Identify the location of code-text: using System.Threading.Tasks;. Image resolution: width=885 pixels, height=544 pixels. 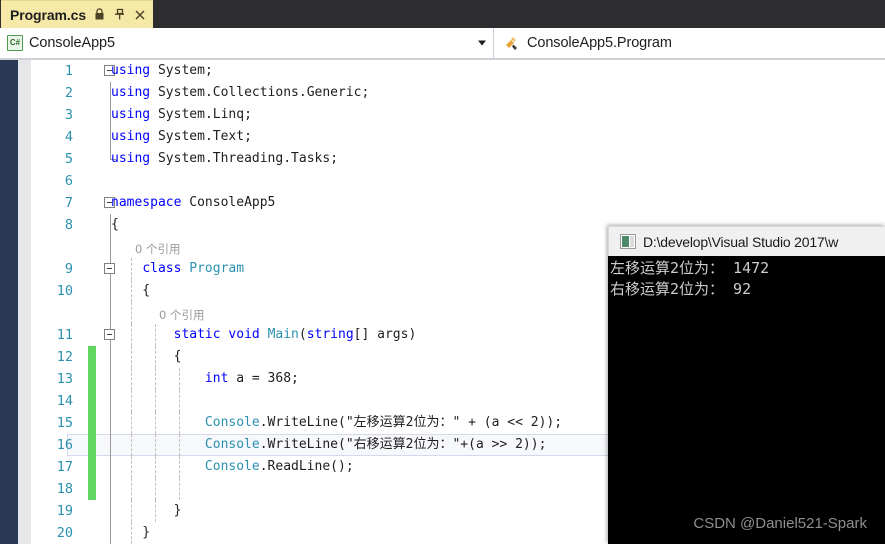
(225, 158).